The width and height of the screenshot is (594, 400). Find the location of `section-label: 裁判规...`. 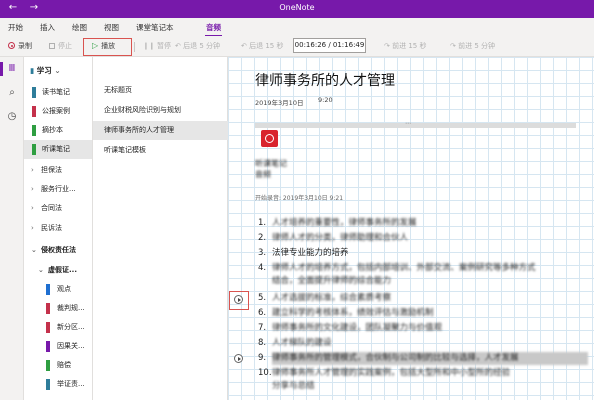

section-label: 裁判规... is located at coordinates (71, 308).